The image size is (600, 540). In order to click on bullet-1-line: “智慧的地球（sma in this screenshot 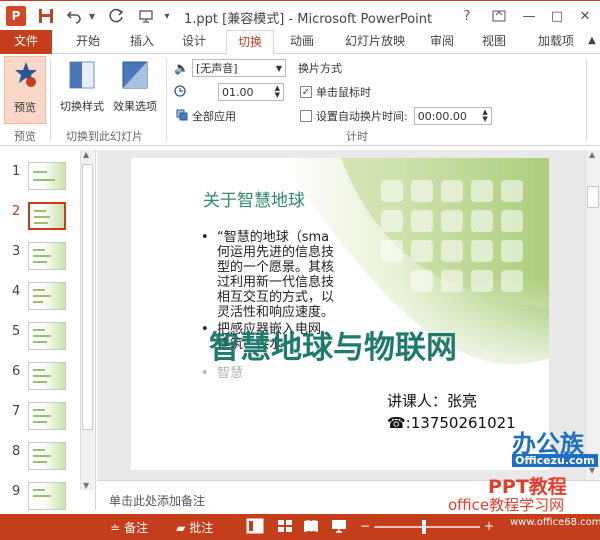, I will do `click(273, 237)`.